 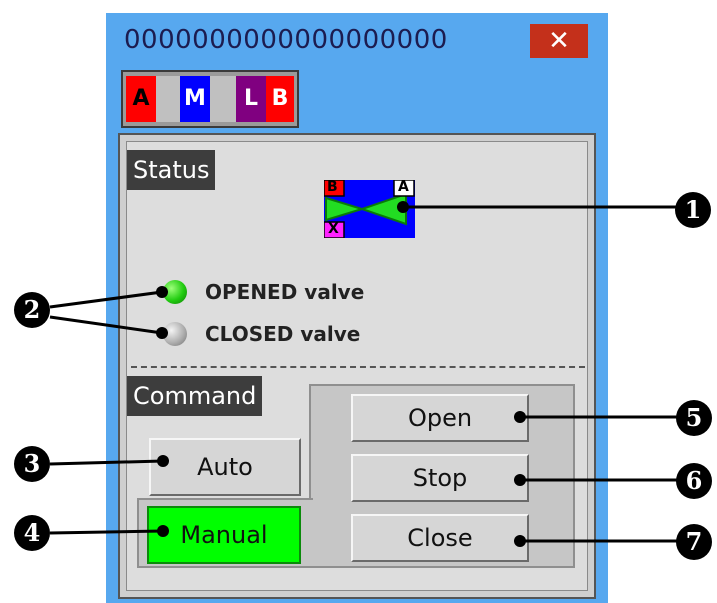 What do you see at coordinates (694, 542) in the screenshot?
I see `callout-7: 7` at bounding box center [694, 542].